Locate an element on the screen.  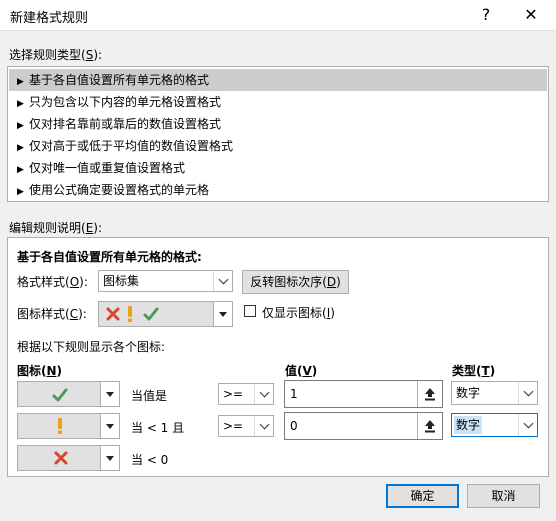
icon-select-row1 is located at coordinates (68, 394).